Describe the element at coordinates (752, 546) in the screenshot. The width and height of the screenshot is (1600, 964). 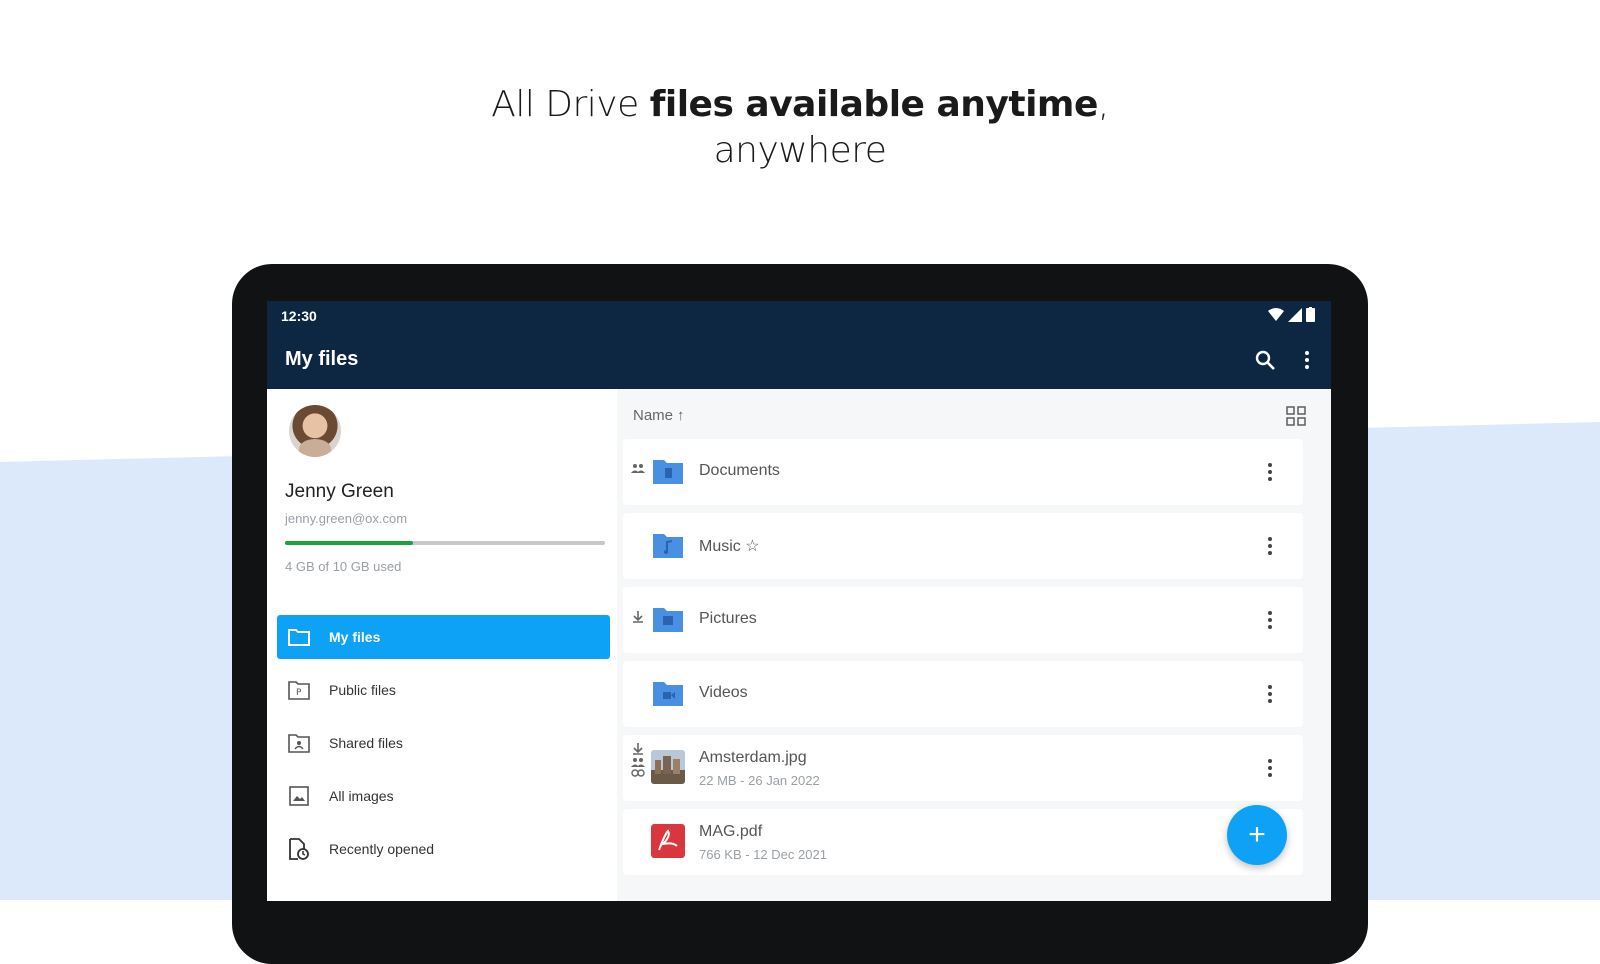
I see `star-icon: ☆` at that location.